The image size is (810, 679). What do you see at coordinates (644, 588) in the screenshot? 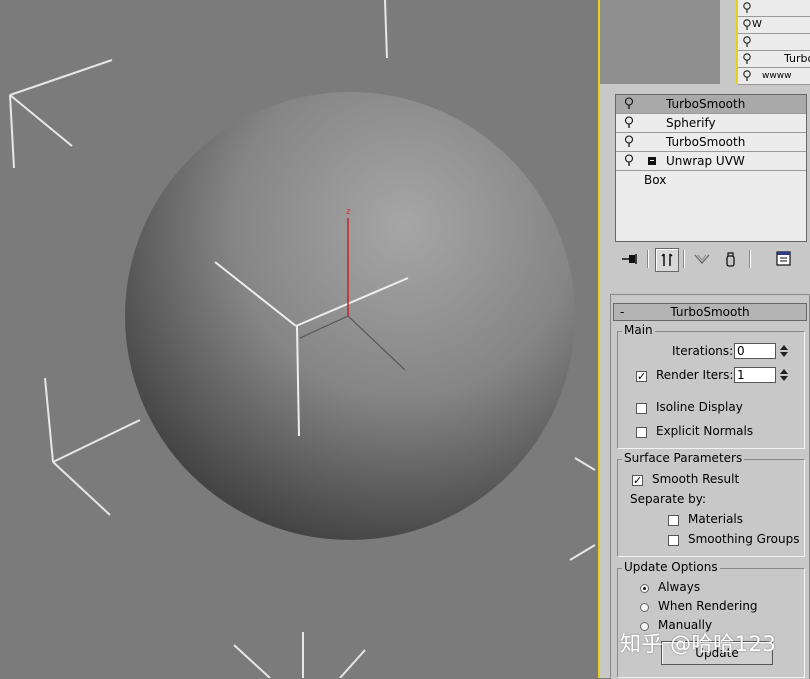
I see `always-radio` at bounding box center [644, 588].